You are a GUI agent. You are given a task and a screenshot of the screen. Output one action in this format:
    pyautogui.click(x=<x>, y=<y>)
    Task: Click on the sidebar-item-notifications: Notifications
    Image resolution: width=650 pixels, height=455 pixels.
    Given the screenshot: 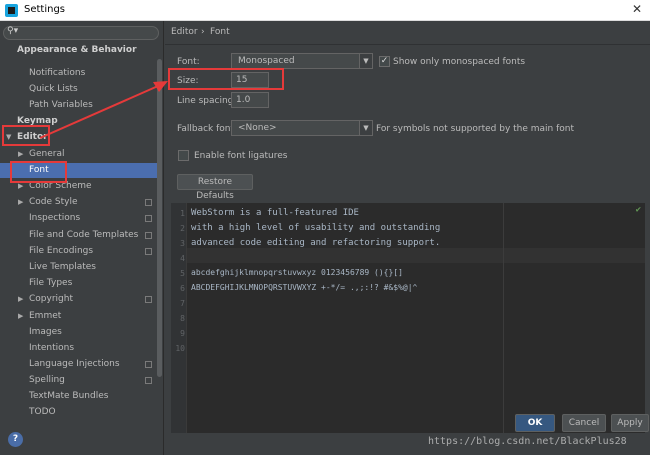 What is the action you would take?
    pyautogui.click(x=79, y=73)
    